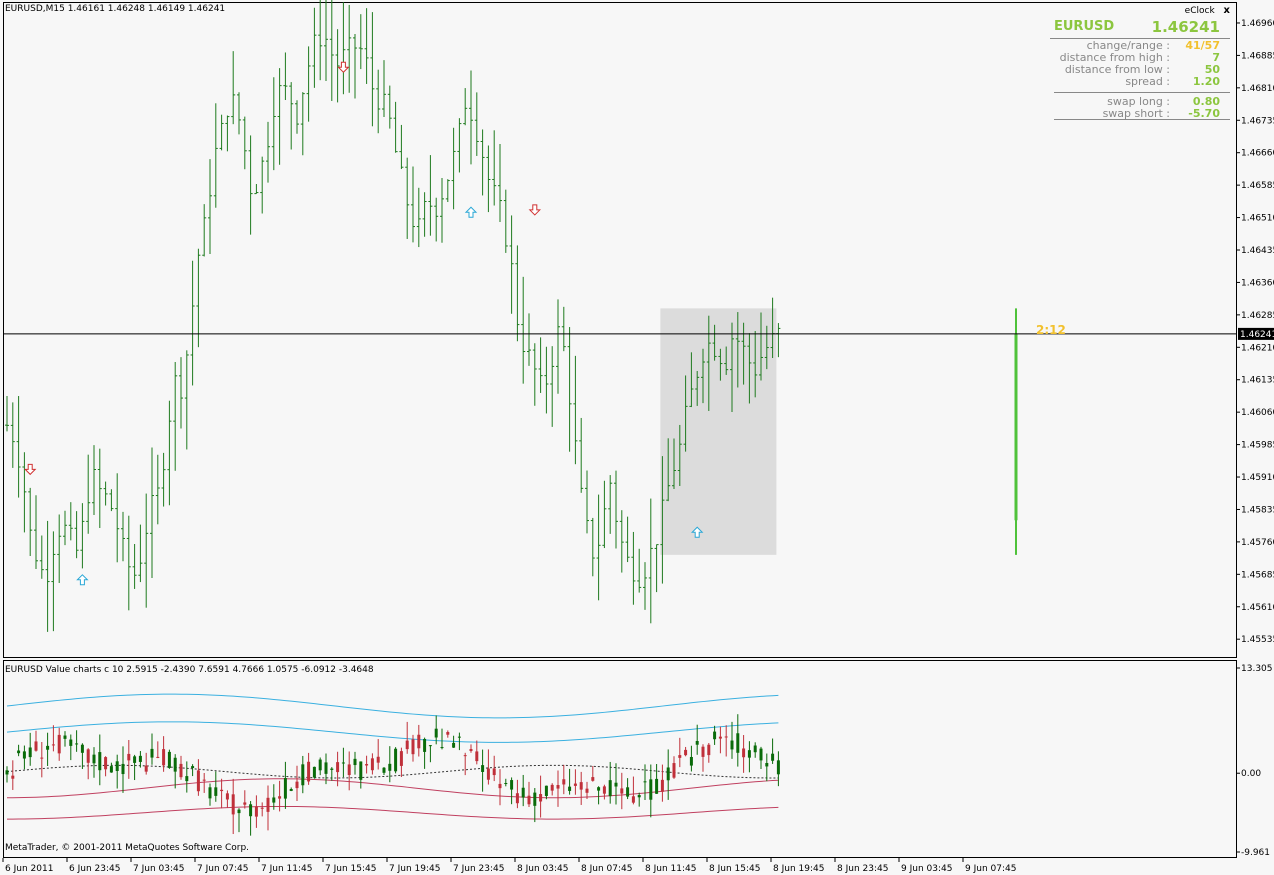 The width and height of the screenshot is (1274, 875). Describe the element at coordinates (1257, 446) in the screenshot. I see `y-tick-label: 1.45985` at that location.